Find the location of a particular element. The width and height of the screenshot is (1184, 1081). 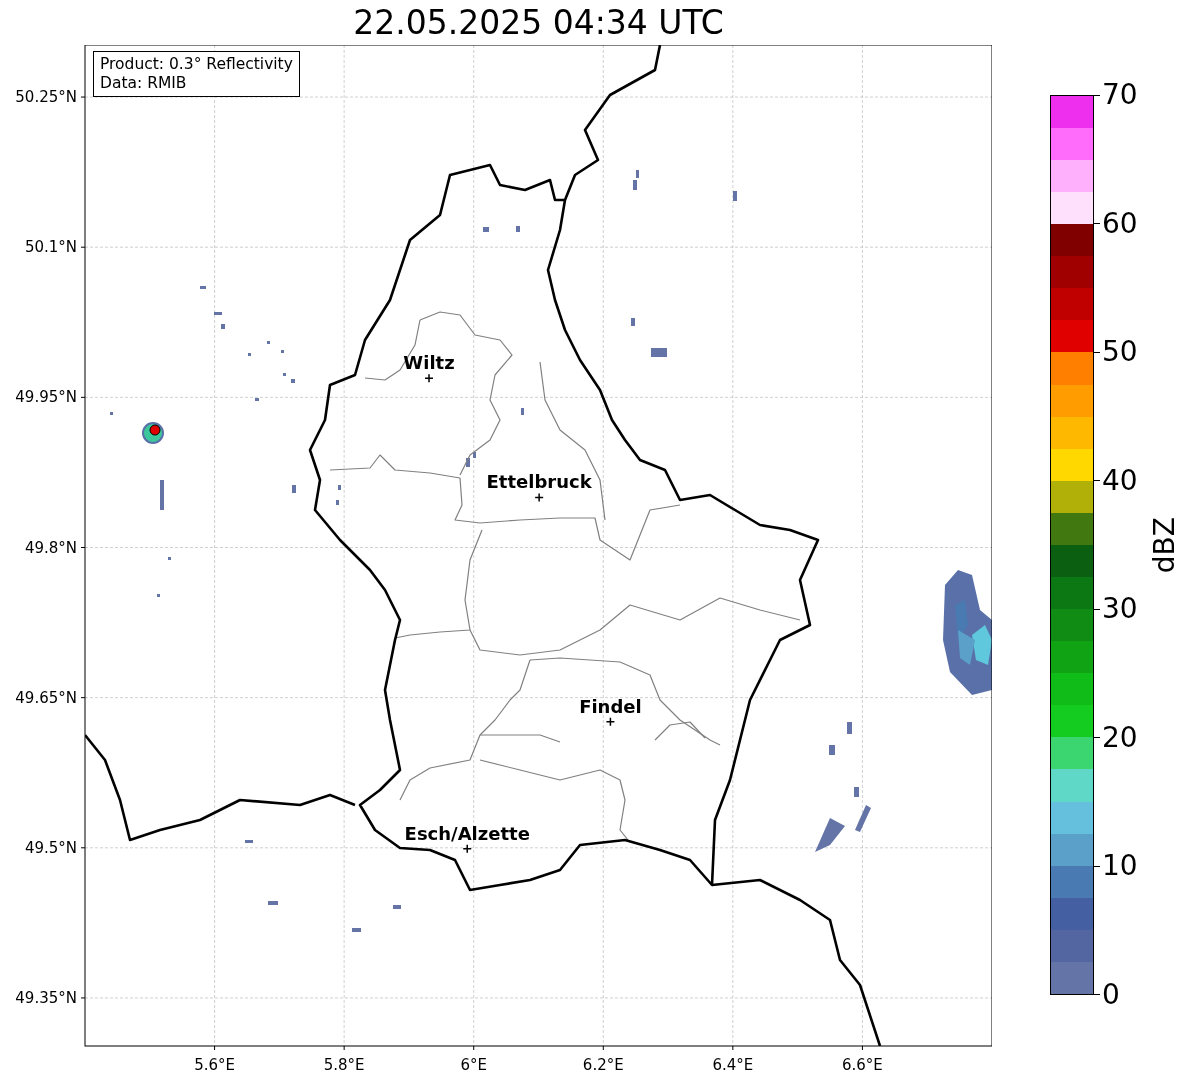

radar-site-icon is located at coordinates (153, 433).